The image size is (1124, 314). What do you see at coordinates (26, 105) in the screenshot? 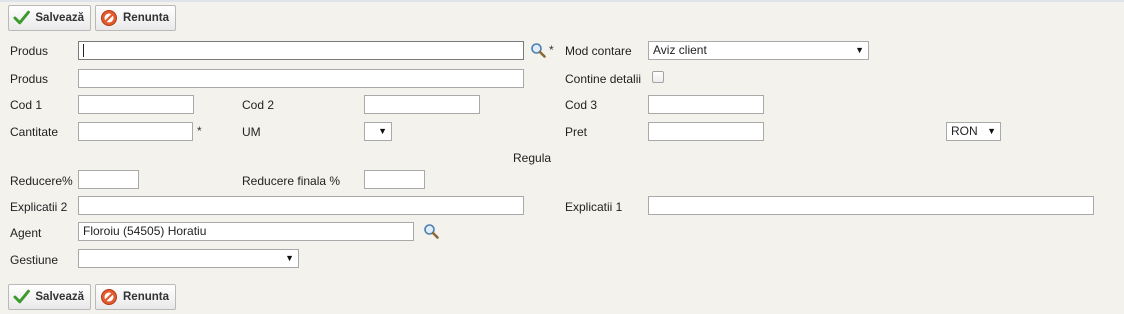
I see `cod1-label: Cod 1` at bounding box center [26, 105].